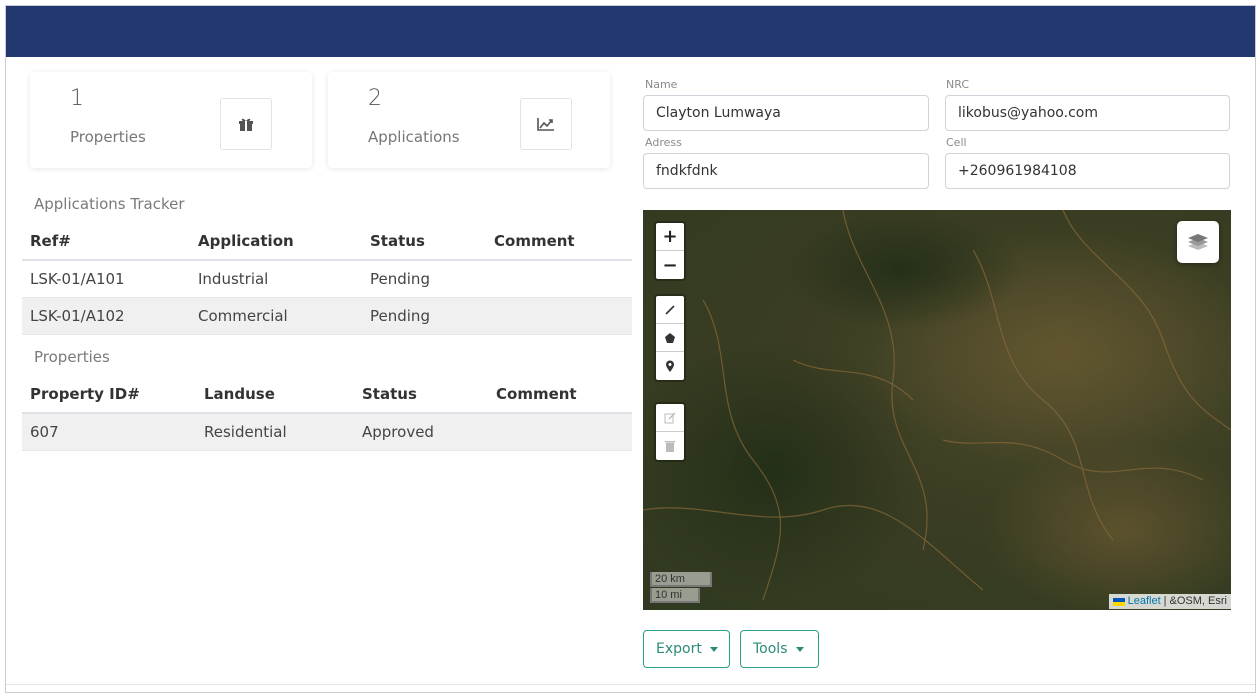 Image resolution: width=1259 pixels, height=695 pixels. What do you see at coordinates (958, 84) in the screenshot?
I see `nrc-label: NRC` at bounding box center [958, 84].